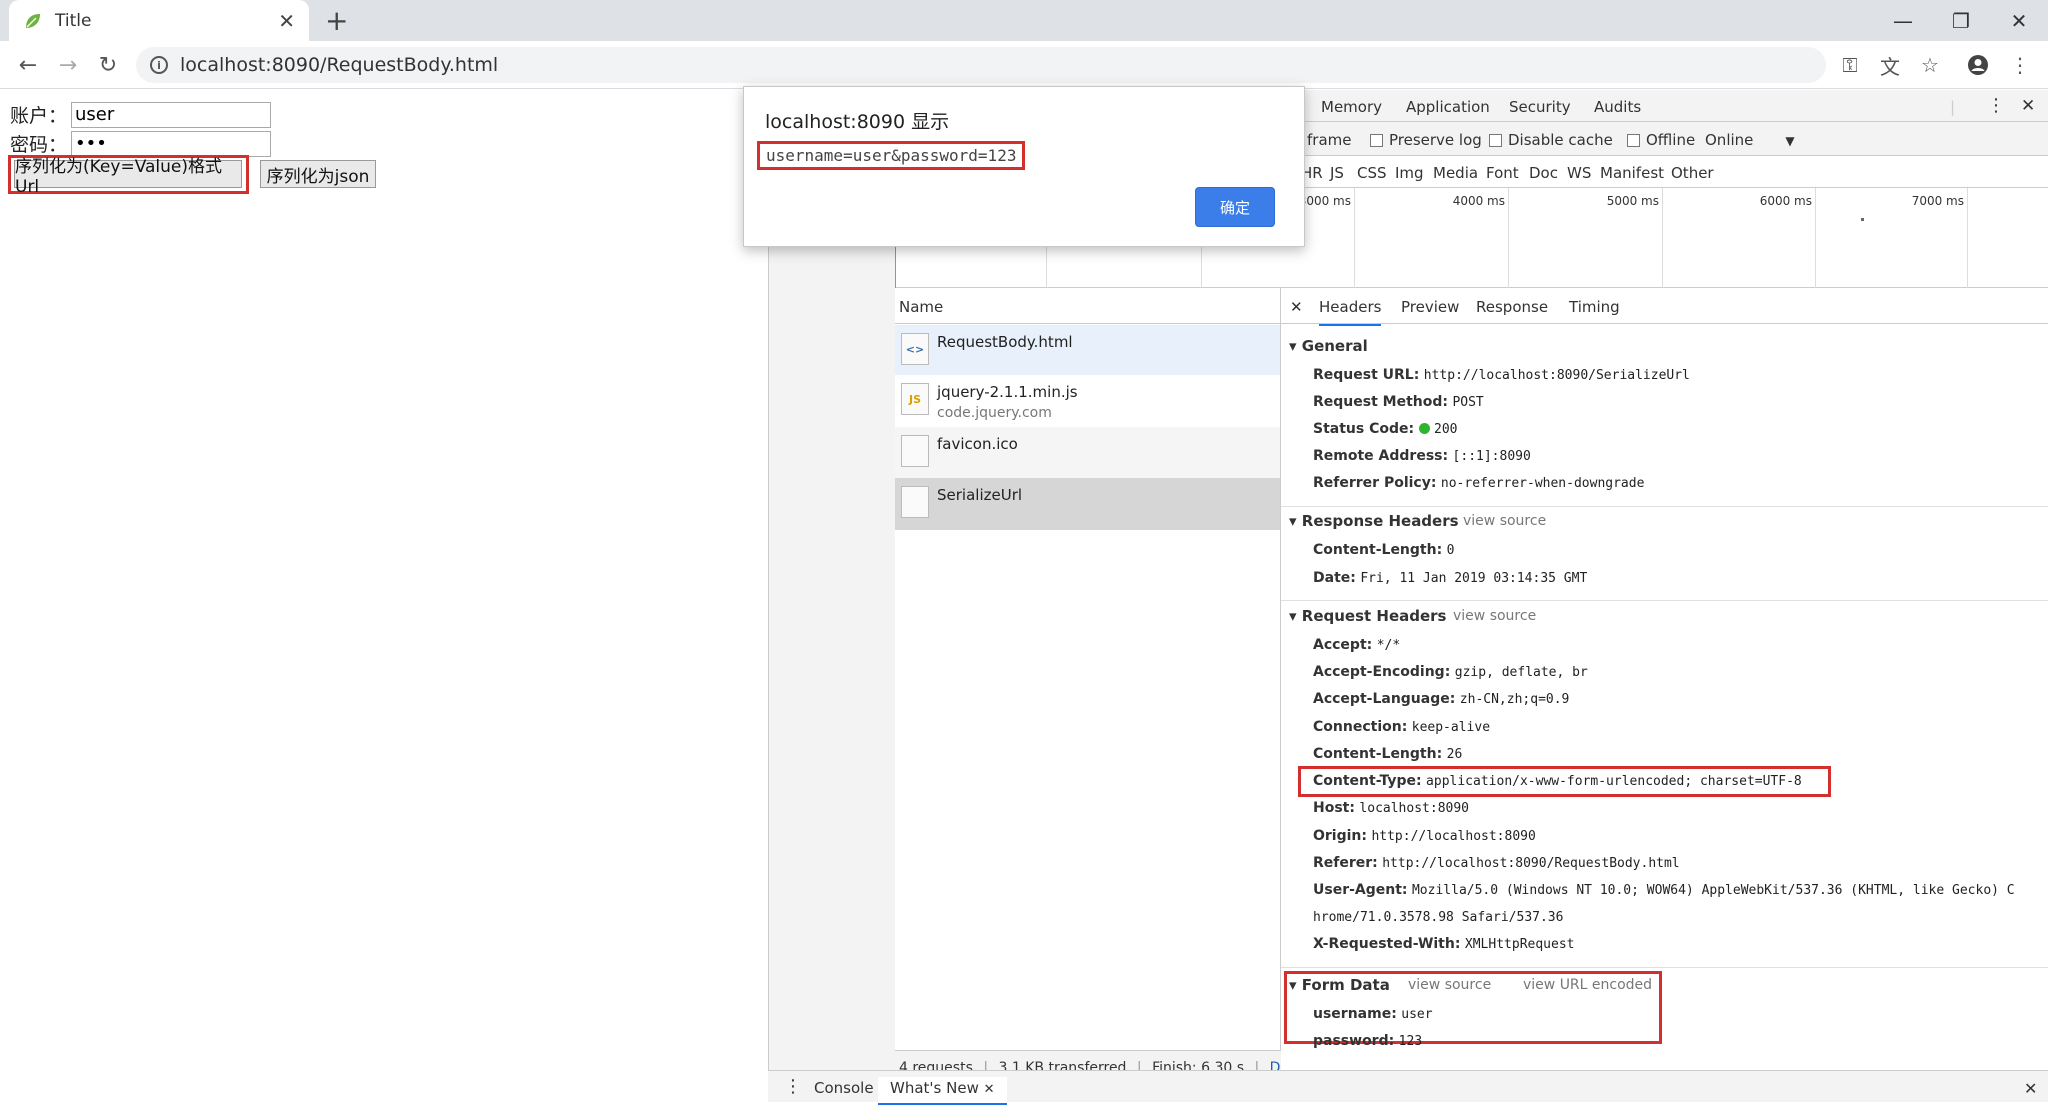 The width and height of the screenshot is (2048, 1105). What do you see at coordinates (1345, 985) in the screenshot?
I see `section-title: Form Data` at bounding box center [1345, 985].